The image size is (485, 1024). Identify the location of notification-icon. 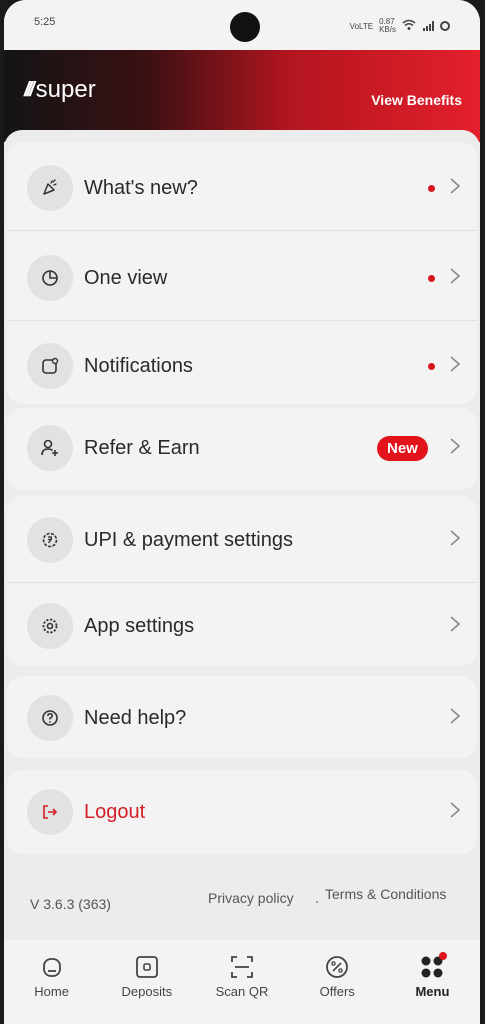
(50, 366).